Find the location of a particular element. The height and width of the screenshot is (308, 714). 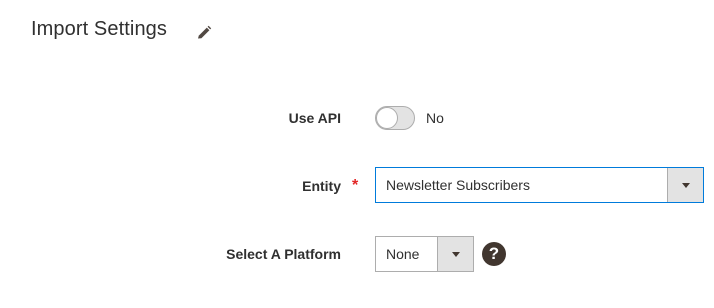

required-marker: * is located at coordinates (355, 185).